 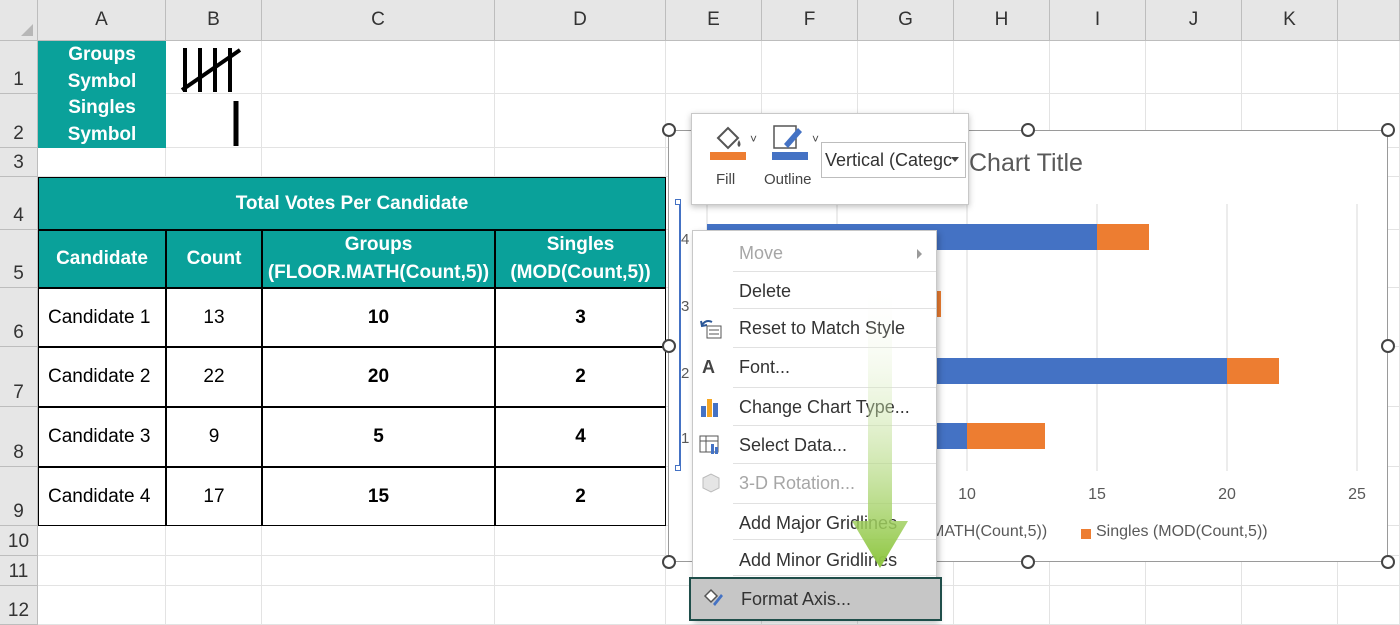 What do you see at coordinates (790, 142) in the screenshot?
I see `pen-outline-icon` at bounding box center [790, 142].